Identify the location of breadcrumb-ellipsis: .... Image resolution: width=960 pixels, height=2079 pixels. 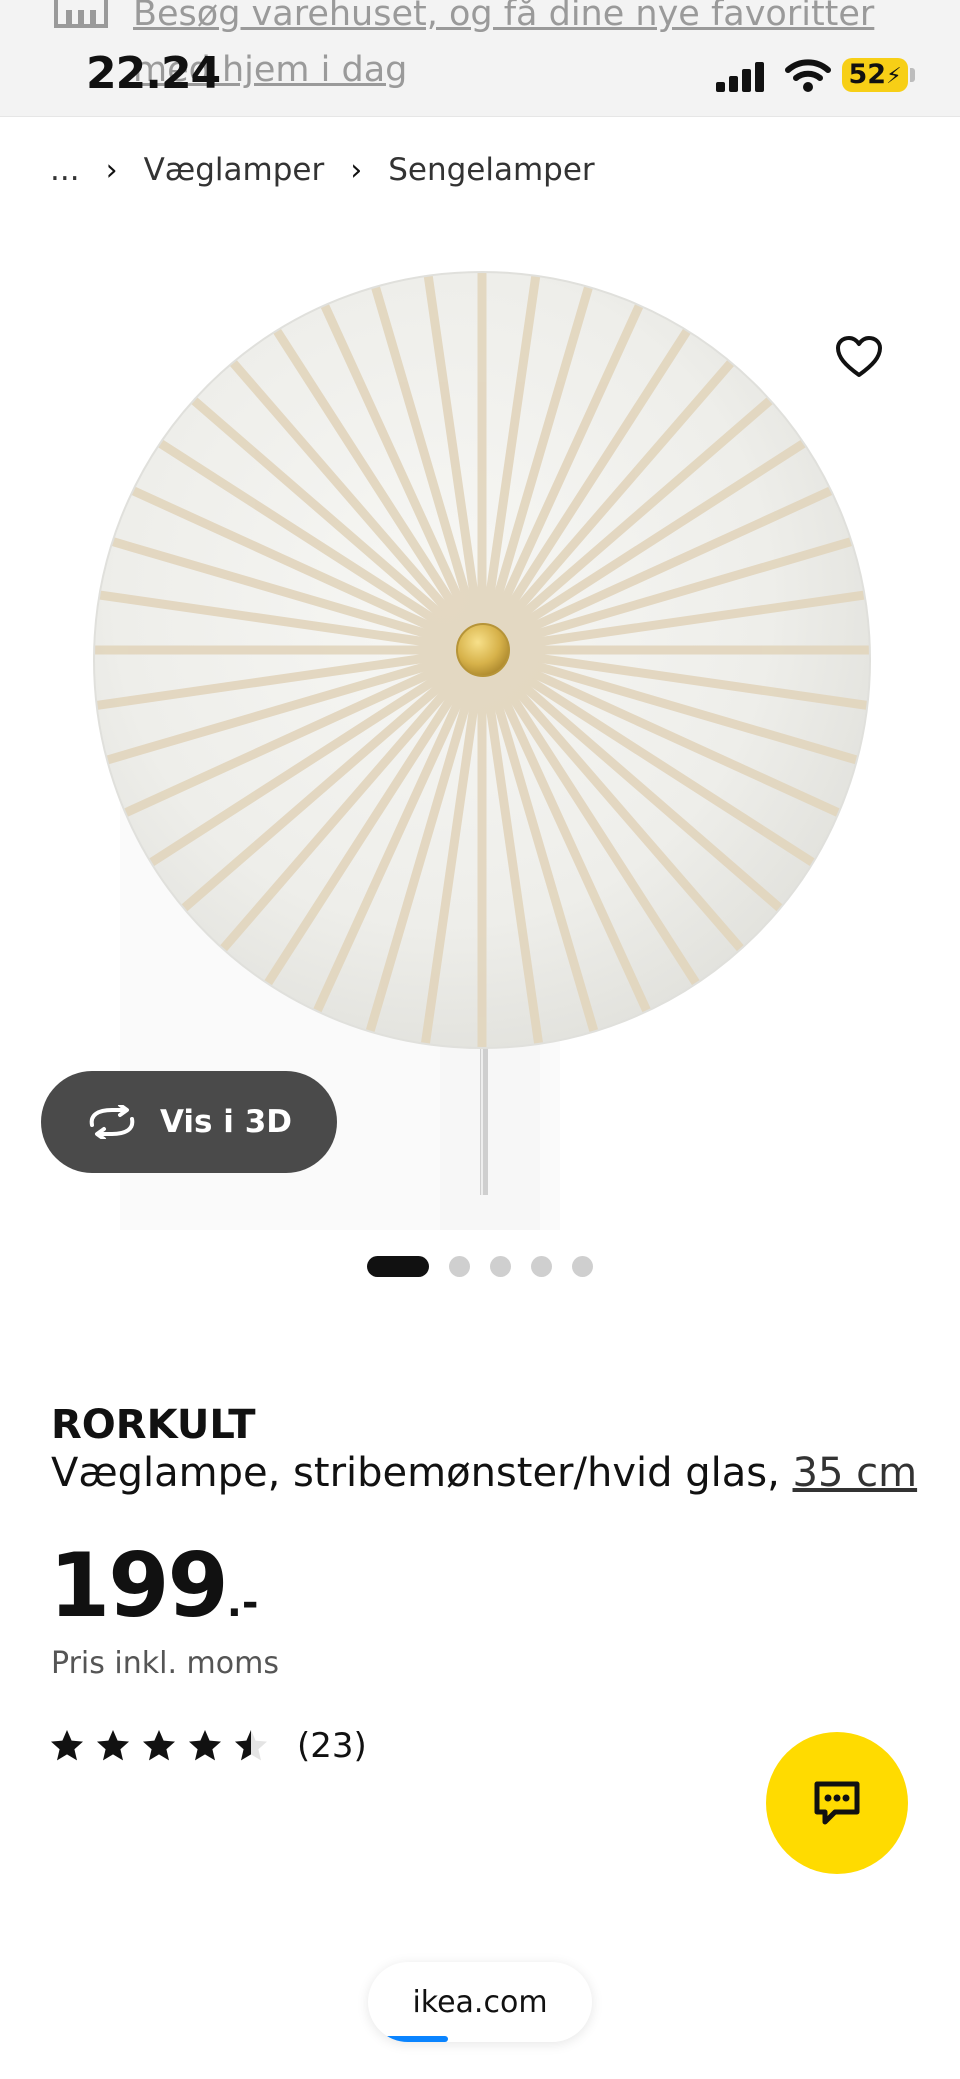
(65, 170).